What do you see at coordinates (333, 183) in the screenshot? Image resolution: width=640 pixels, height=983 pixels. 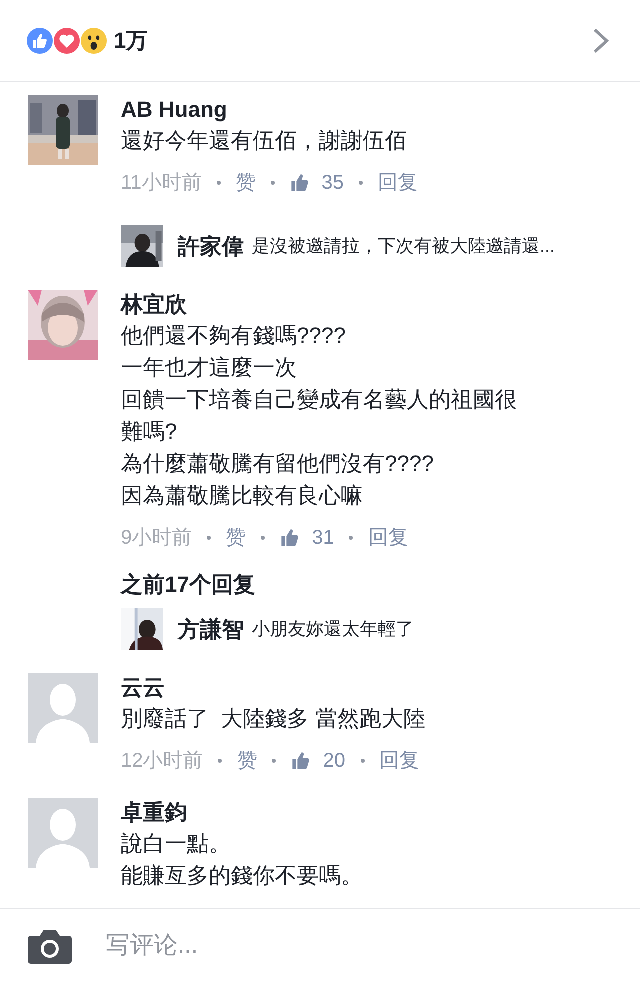 I see `like-count: 35` at bounding box center [333, 183].